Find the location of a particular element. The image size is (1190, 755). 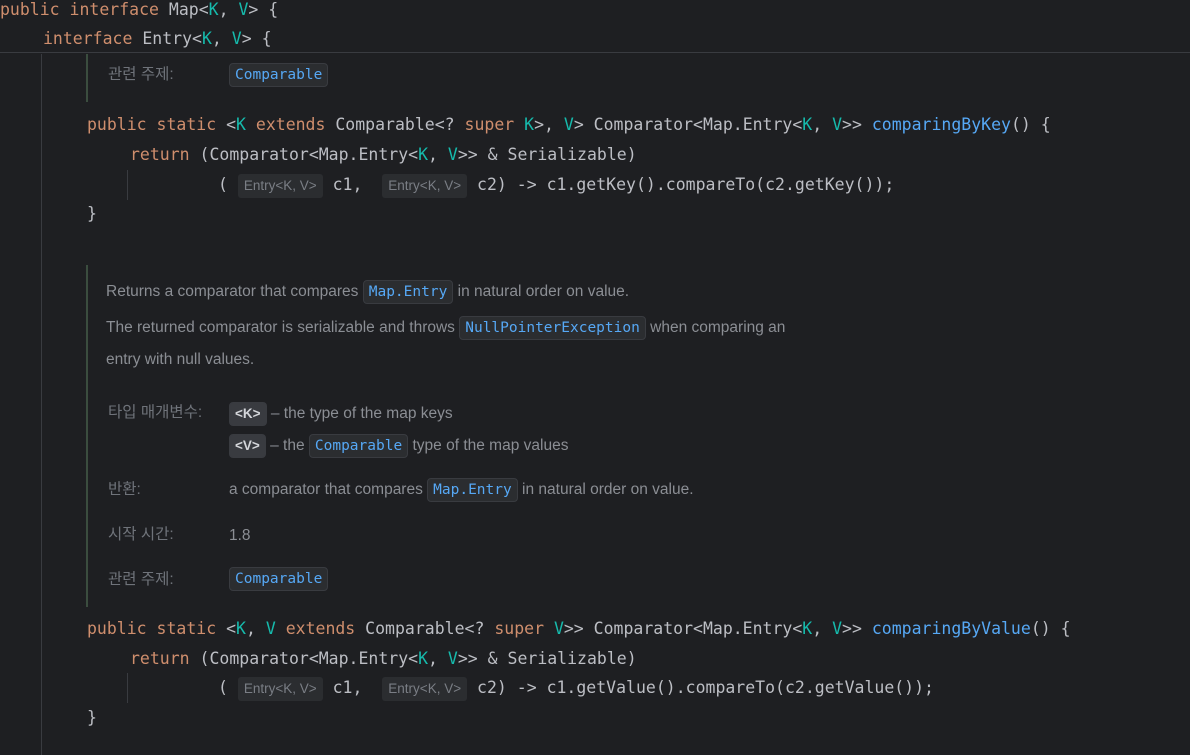

method-name-comparingByKey: comparingByKey is located at coordinates (941, 124).